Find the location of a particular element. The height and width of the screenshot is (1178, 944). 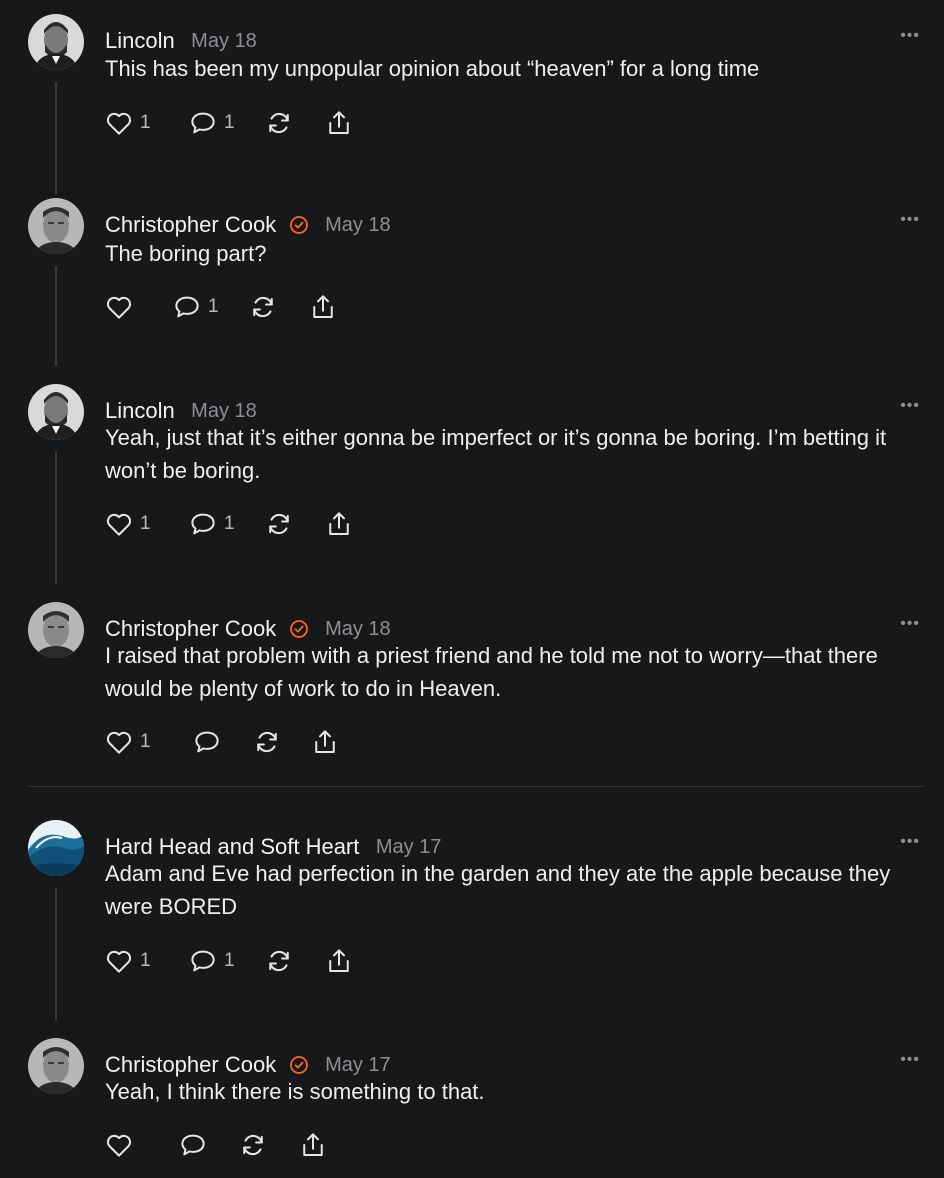

comment-text: The boring part? is located at coordinates (186, 253).